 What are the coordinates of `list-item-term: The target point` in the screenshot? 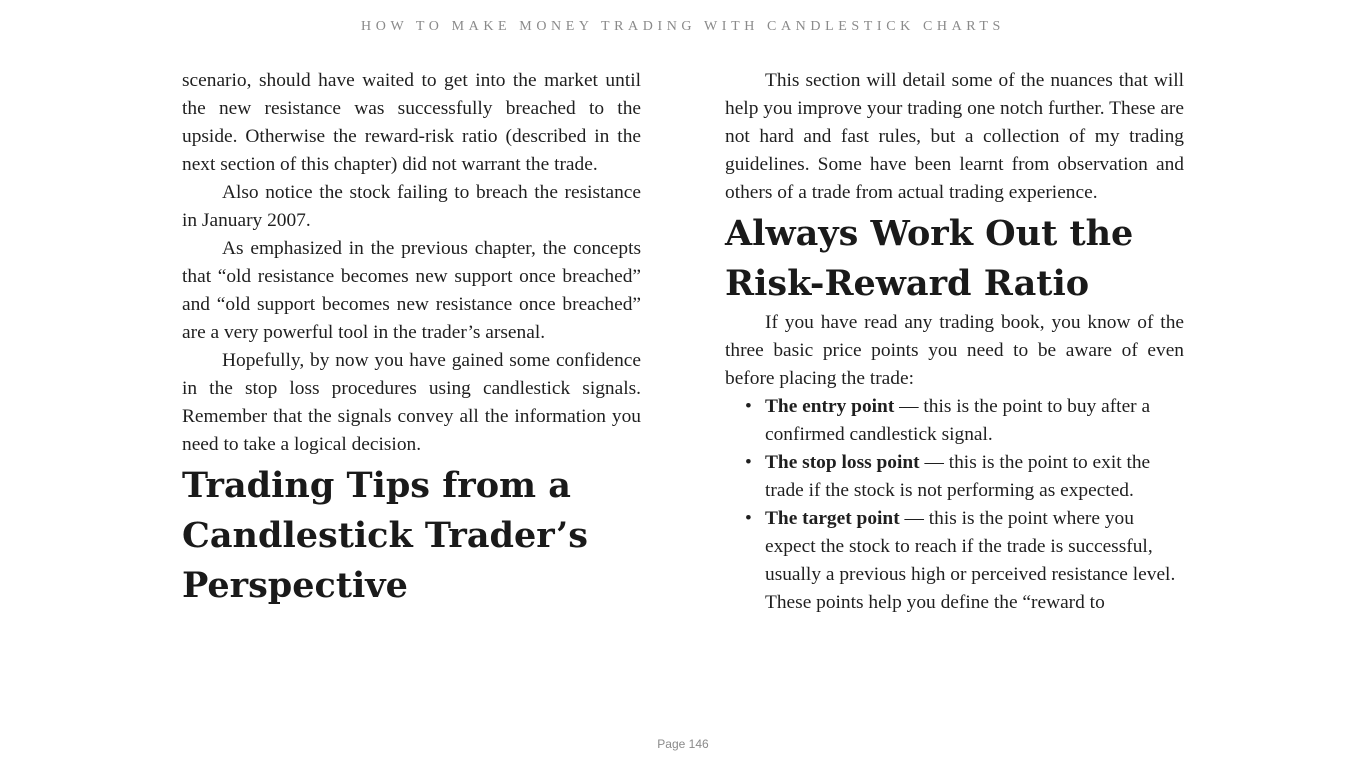 It's located at (832, 518).